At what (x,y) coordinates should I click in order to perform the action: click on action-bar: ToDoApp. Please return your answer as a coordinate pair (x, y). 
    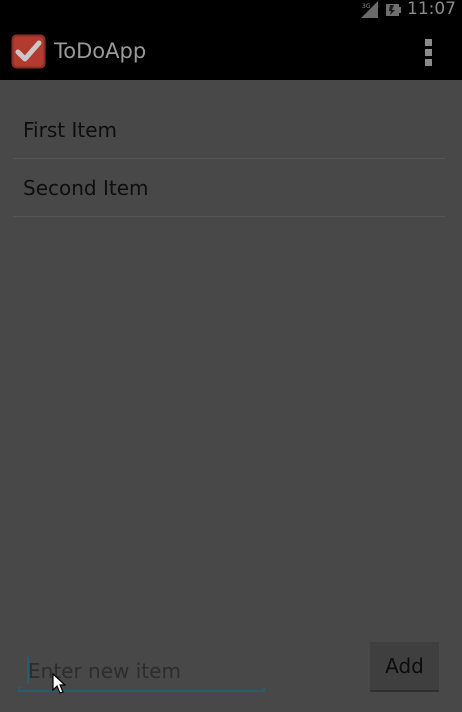
    Looking at the image, I should click on (231, 49).